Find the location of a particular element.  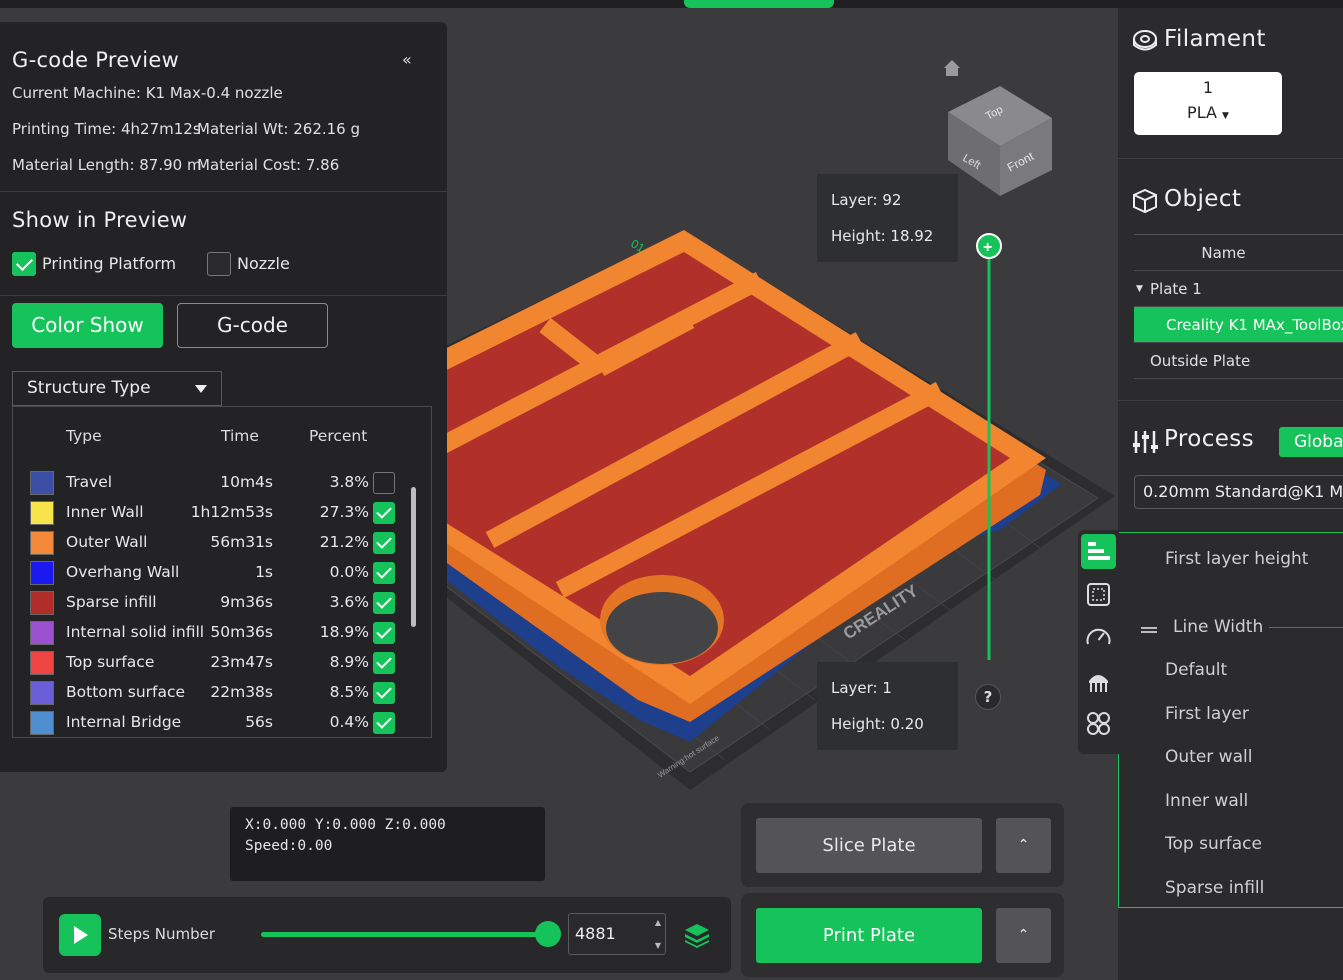

others-icon is located at coordinates (1098, 723).